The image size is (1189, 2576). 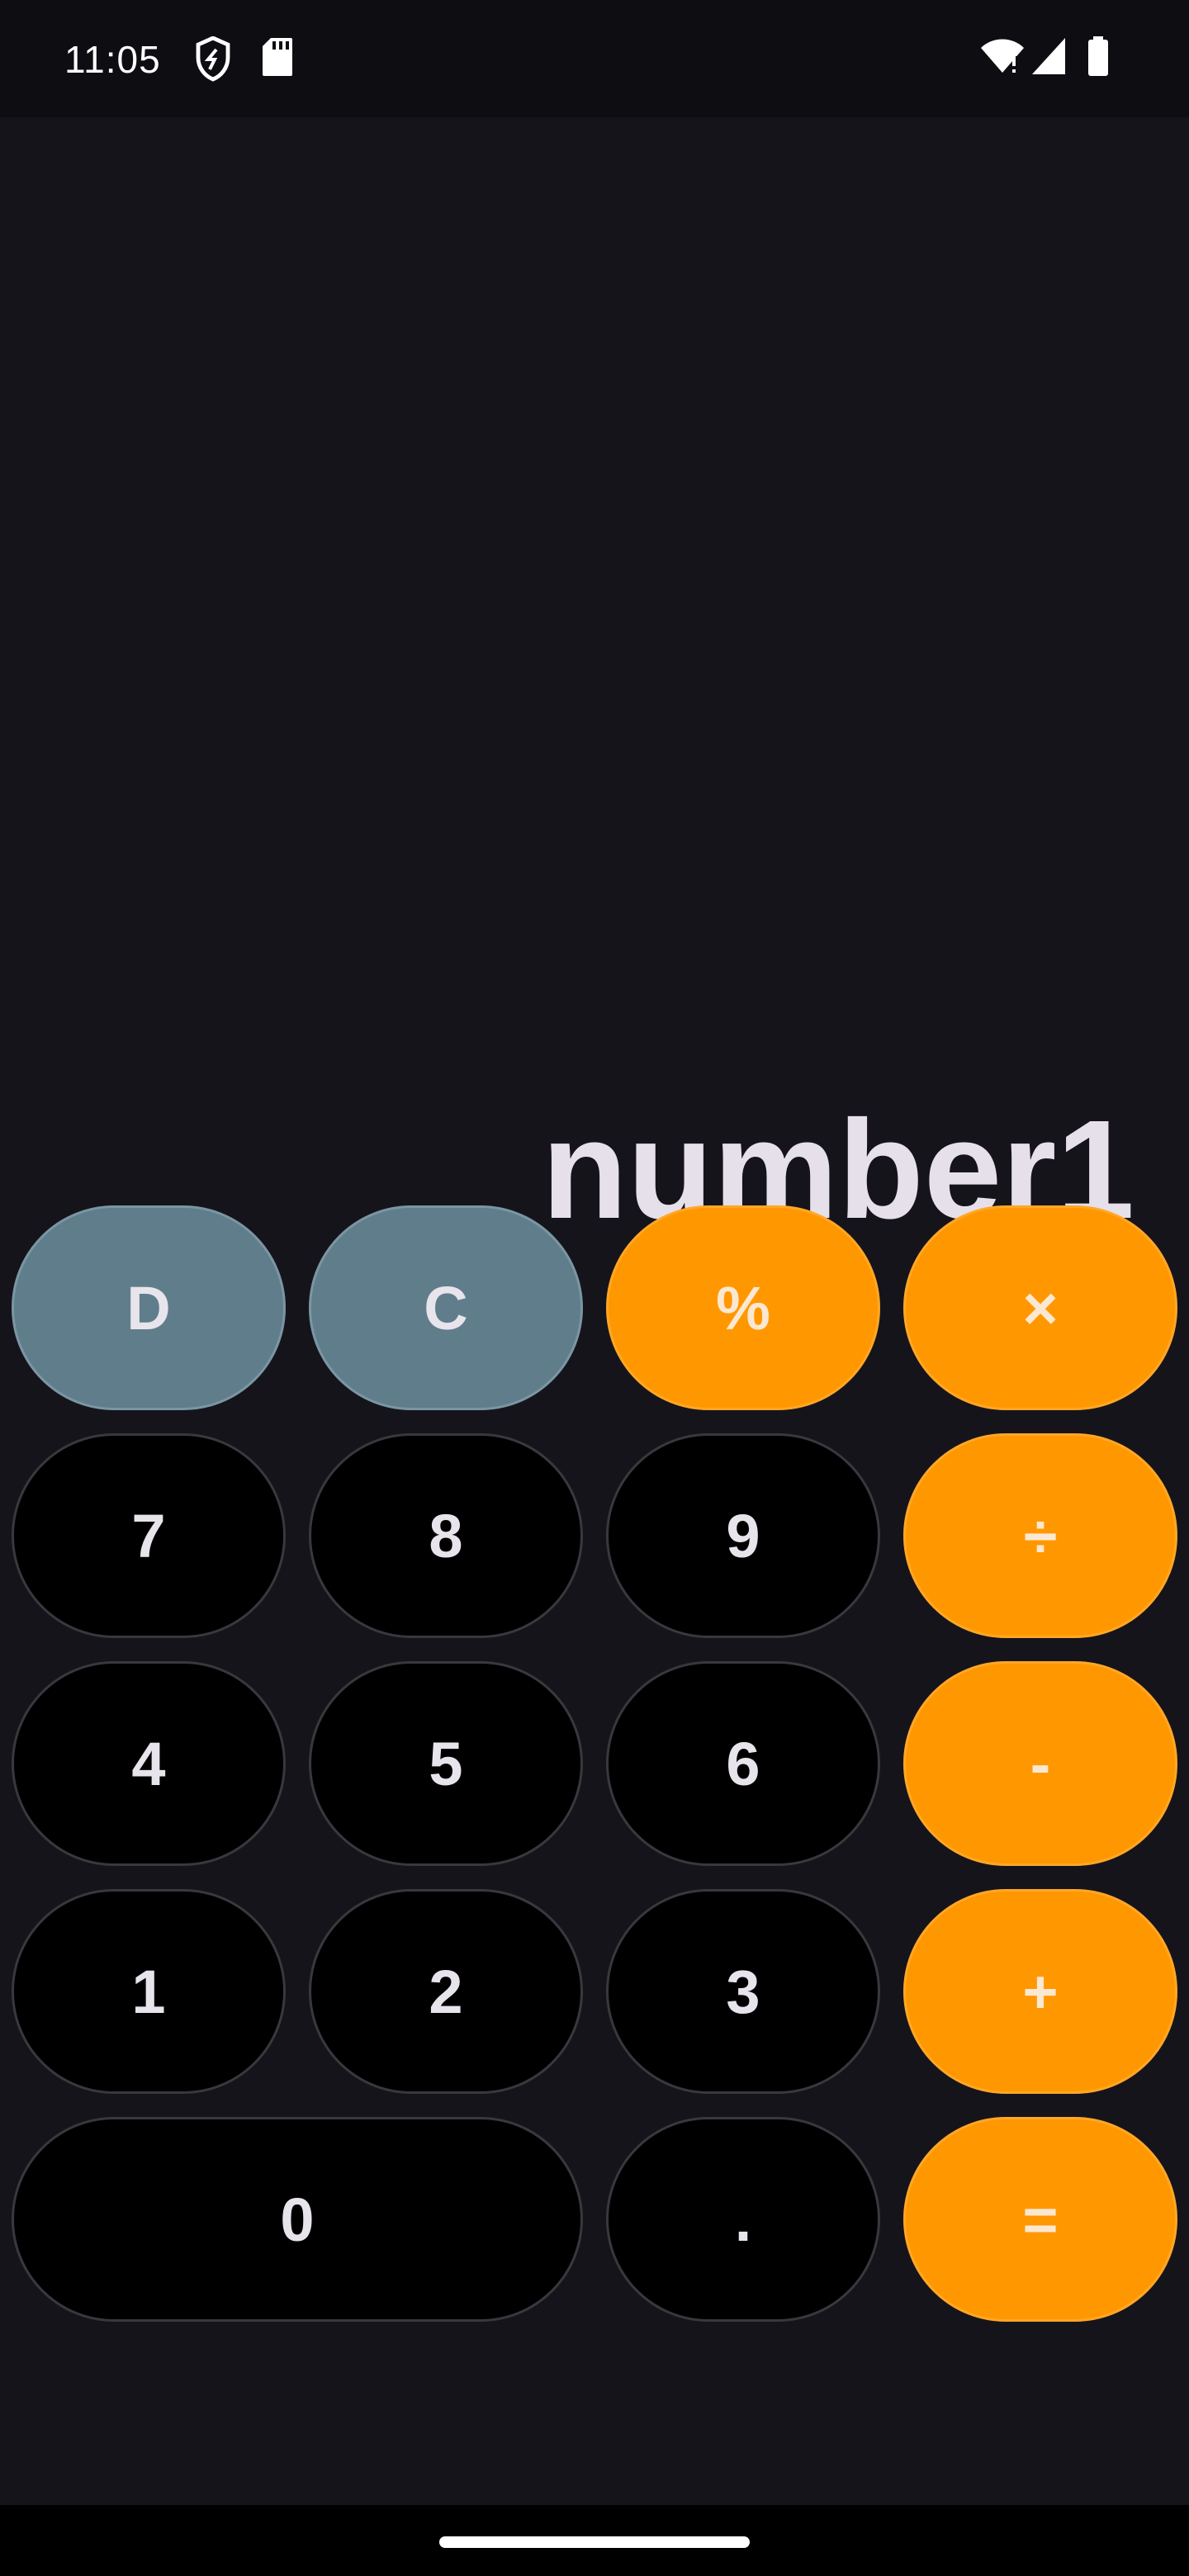 What do you see at coordinates (446, 1763) in the screenshot?
I see `digit-5-button: 5` at bounding box center [446, 1763].